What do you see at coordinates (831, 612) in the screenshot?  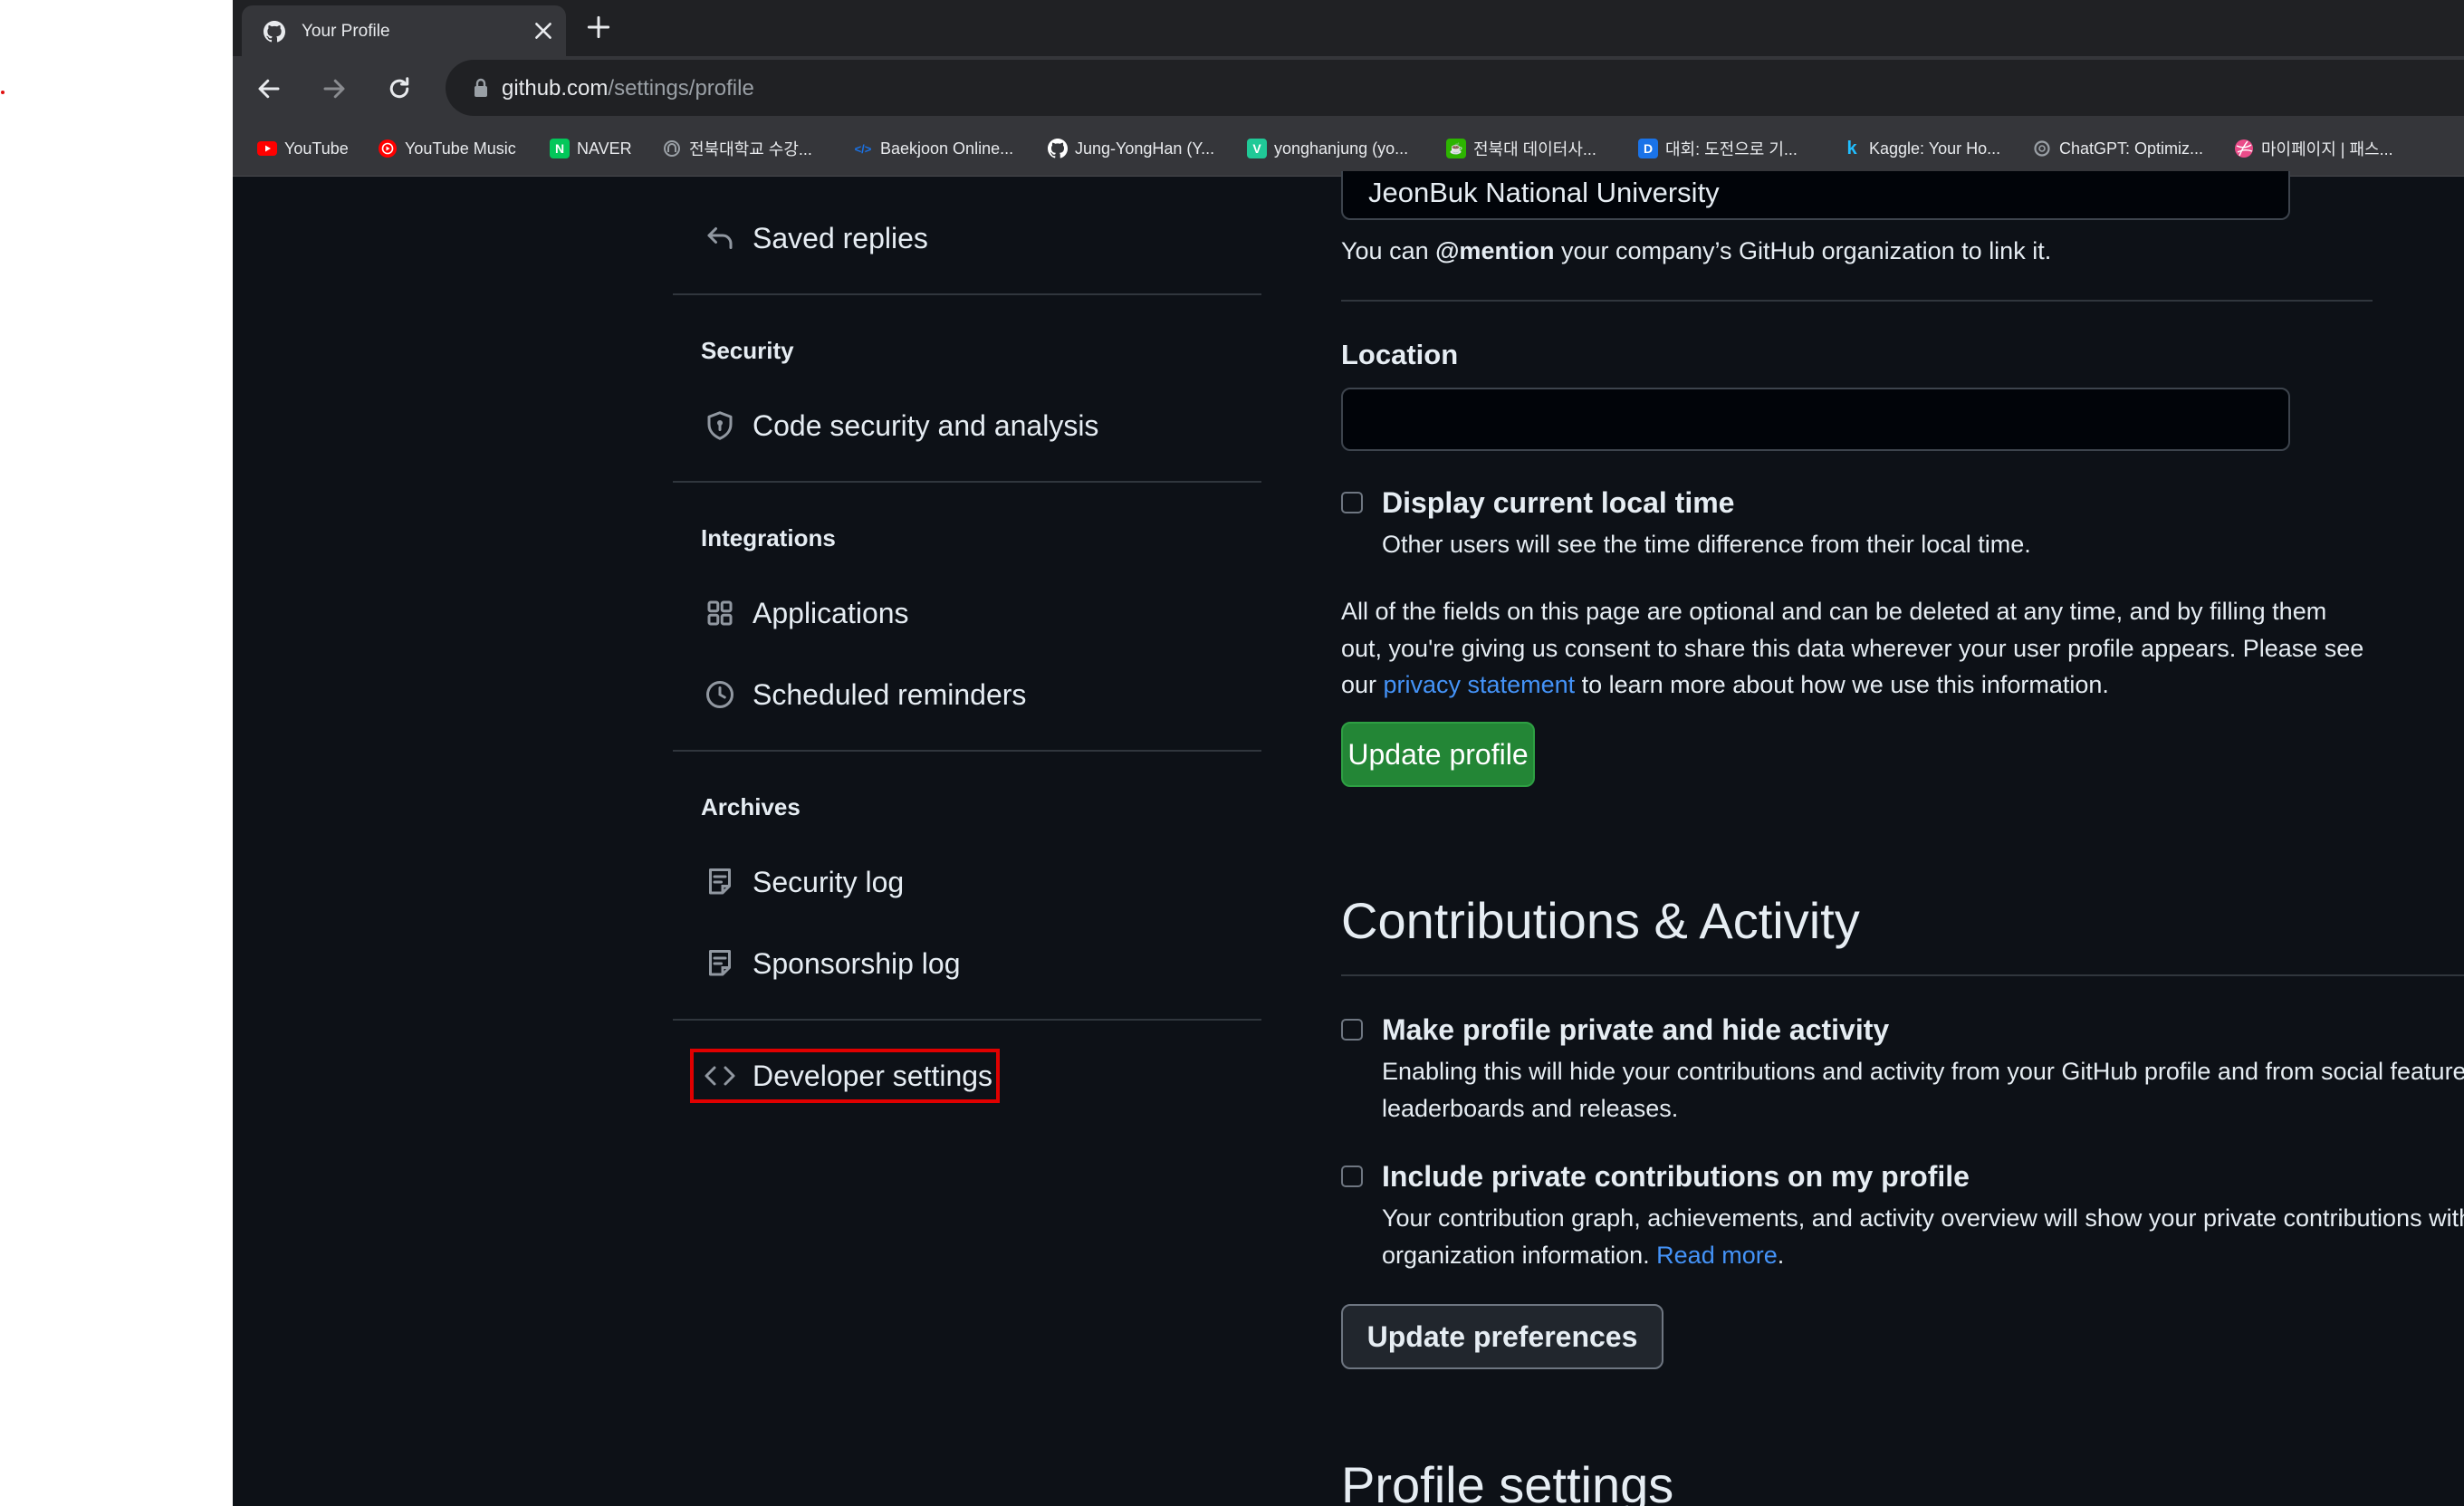 I see `sidebar-item-label: Applications` at bounding box center [831, 612].